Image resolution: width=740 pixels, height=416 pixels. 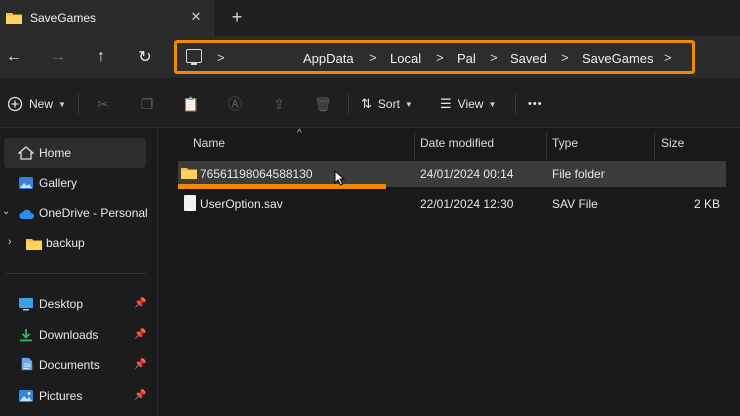 I want to click on command-bar: New ▼ ✂ ❐ 📋 Ⓐ ⇪ 🗑 ⇅ Sort ▼ ☰ View ▼ •••, so click(x=370, y=103).